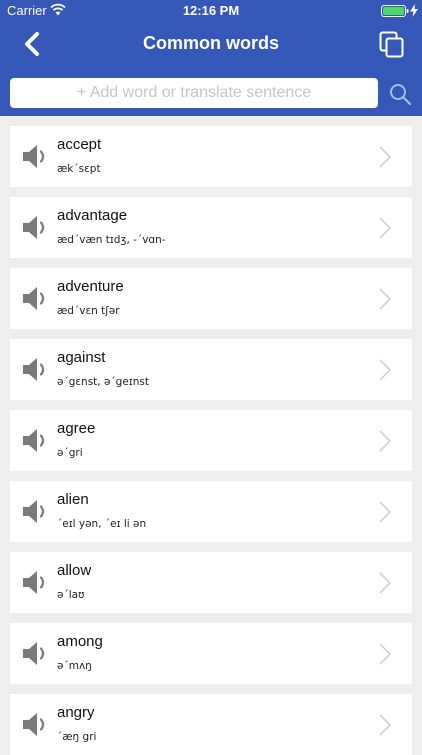 The height and width of the screenshot is (755, 422). What do you see at coordinates (81, 357) in the screenshot?
I see `word-label: against` at bounding box center [81, 357].